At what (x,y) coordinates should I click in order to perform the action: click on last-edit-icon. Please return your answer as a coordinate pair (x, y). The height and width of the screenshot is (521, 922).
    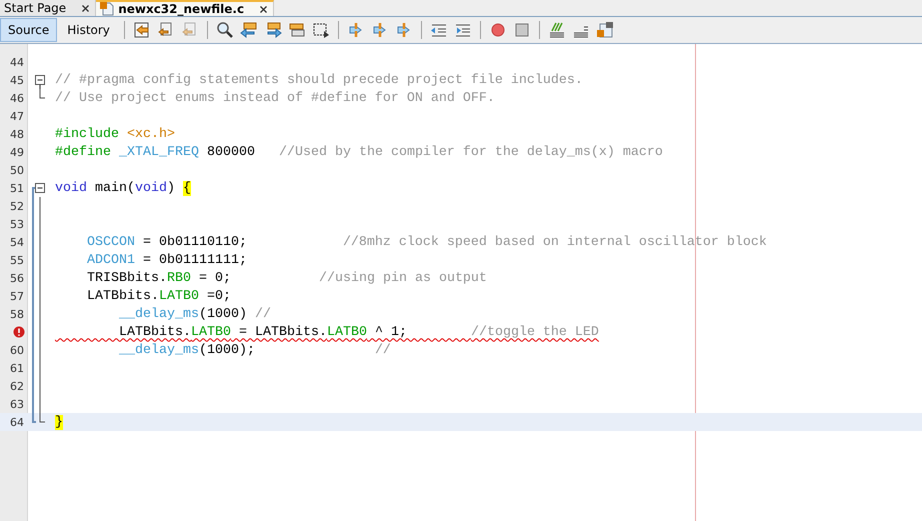
    Looking at the image, I should click on (141, 30).